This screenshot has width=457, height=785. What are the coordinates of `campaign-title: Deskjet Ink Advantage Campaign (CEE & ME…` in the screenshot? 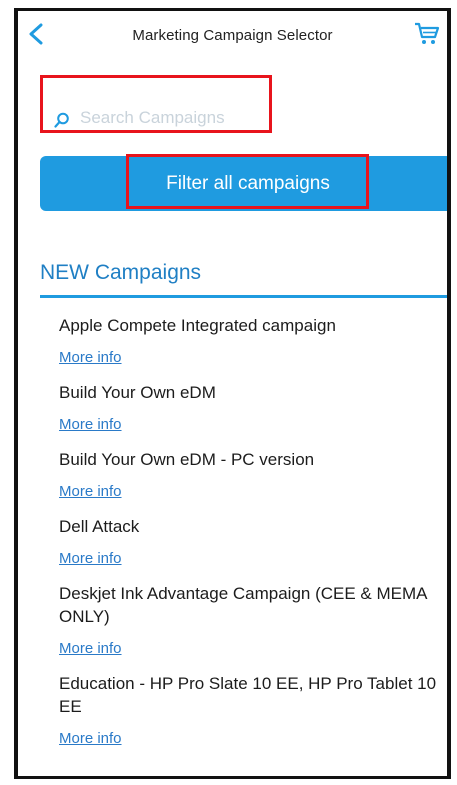 It's located at (243, 605).